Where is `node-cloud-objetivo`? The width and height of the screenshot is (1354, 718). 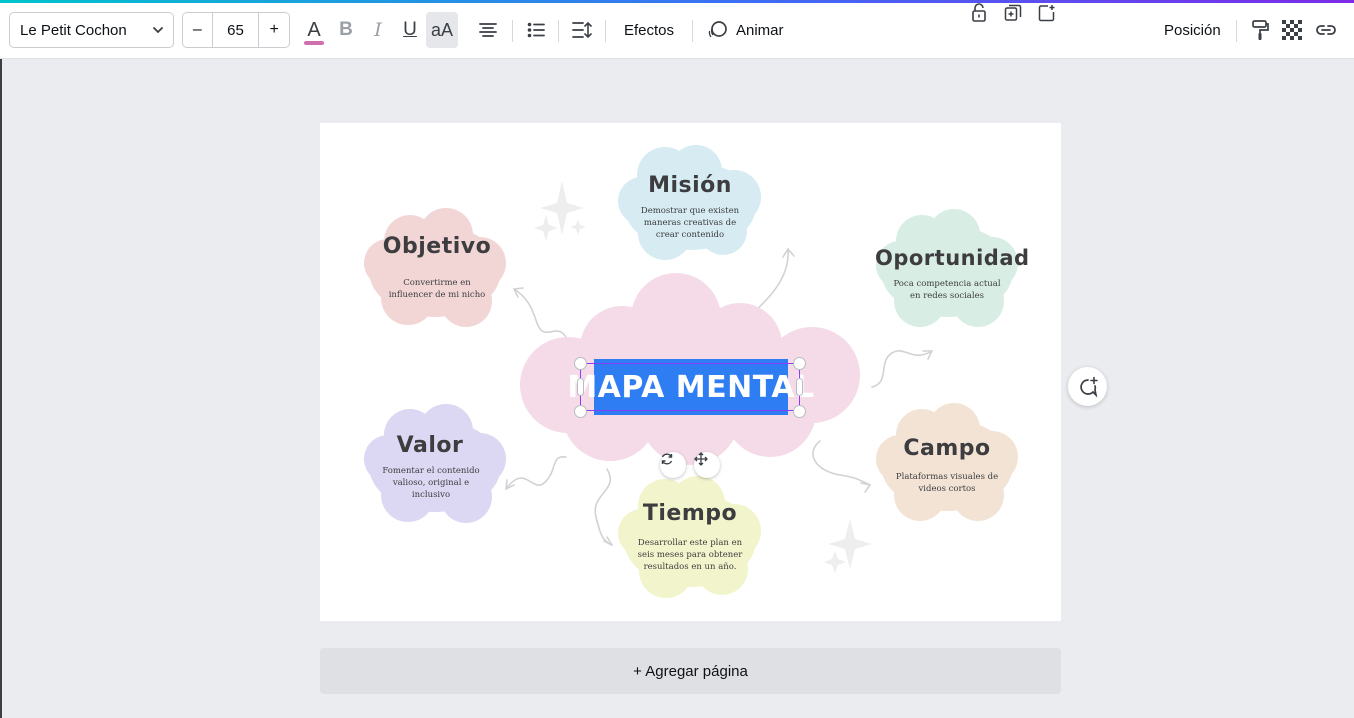
node-cloud-objetivo is located at coordinates (435, 267).